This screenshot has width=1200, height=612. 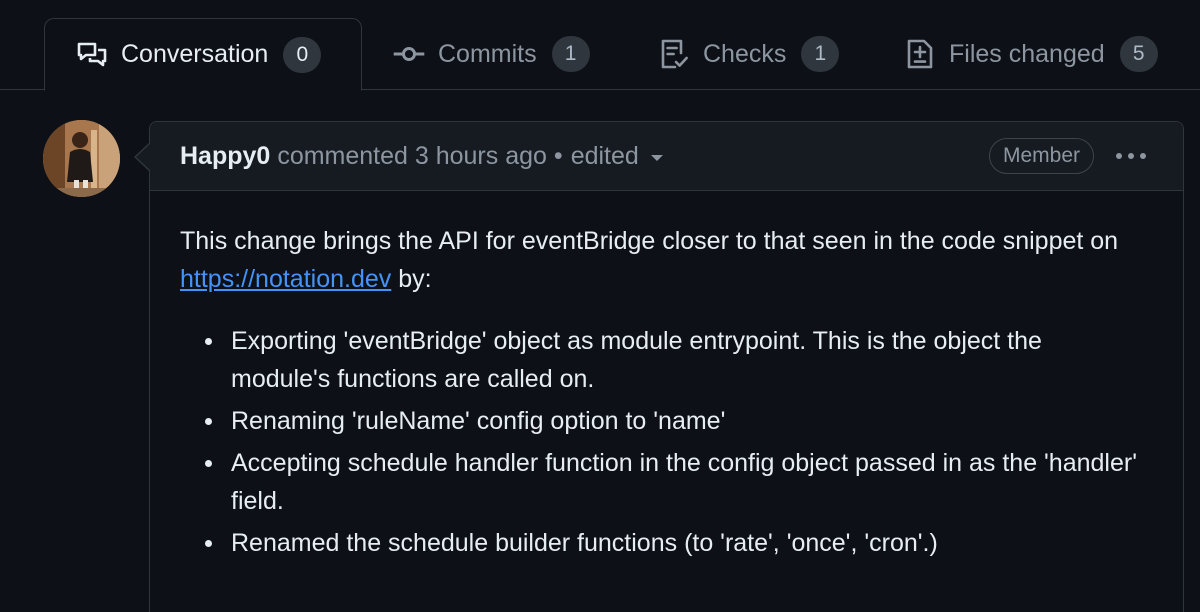 What do you see at coordinates (745, 53) in the screenshot?
I see `tab-checks-label: Checks` at bounding box center [745, 53].